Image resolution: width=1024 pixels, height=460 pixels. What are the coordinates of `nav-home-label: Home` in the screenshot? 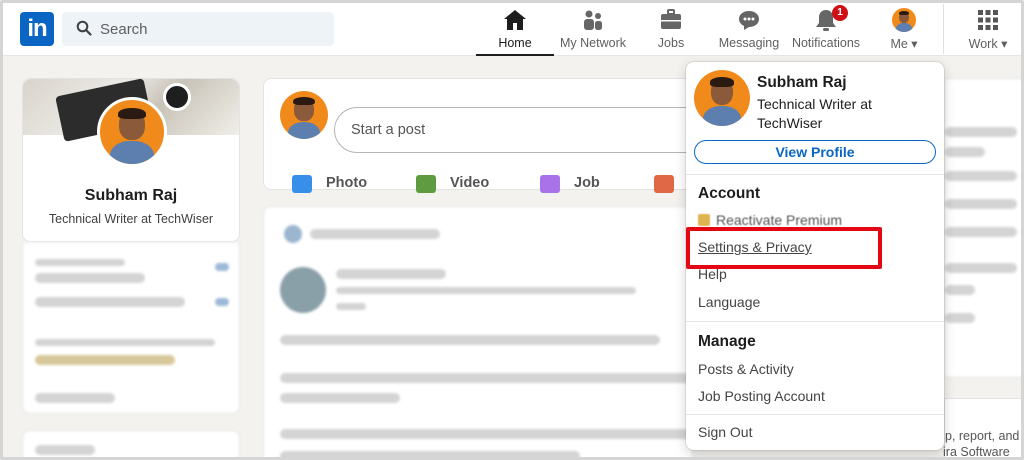 It's located at (515, 43).